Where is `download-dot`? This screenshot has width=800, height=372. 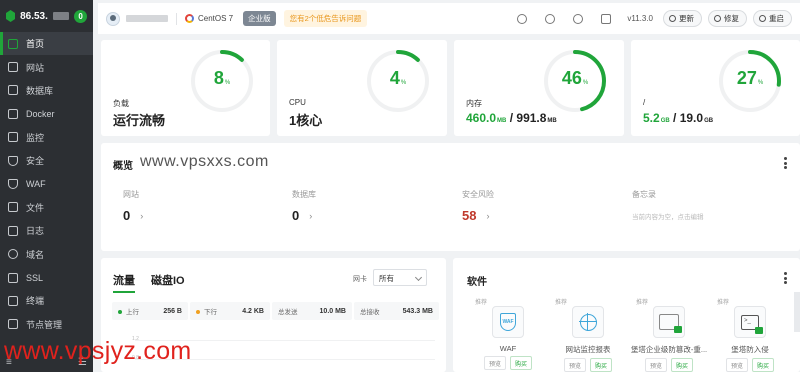 download-dot is located at coordinates (198, 312).